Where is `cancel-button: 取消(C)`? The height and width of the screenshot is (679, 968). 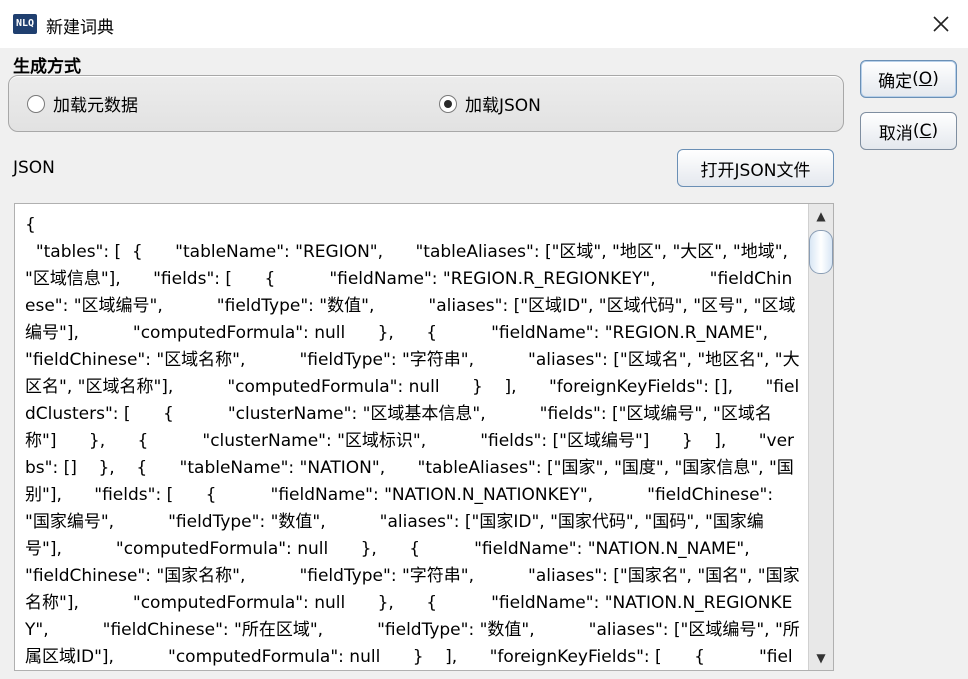
cancel-button: 取消(C) is located at coordinates (908, 131).